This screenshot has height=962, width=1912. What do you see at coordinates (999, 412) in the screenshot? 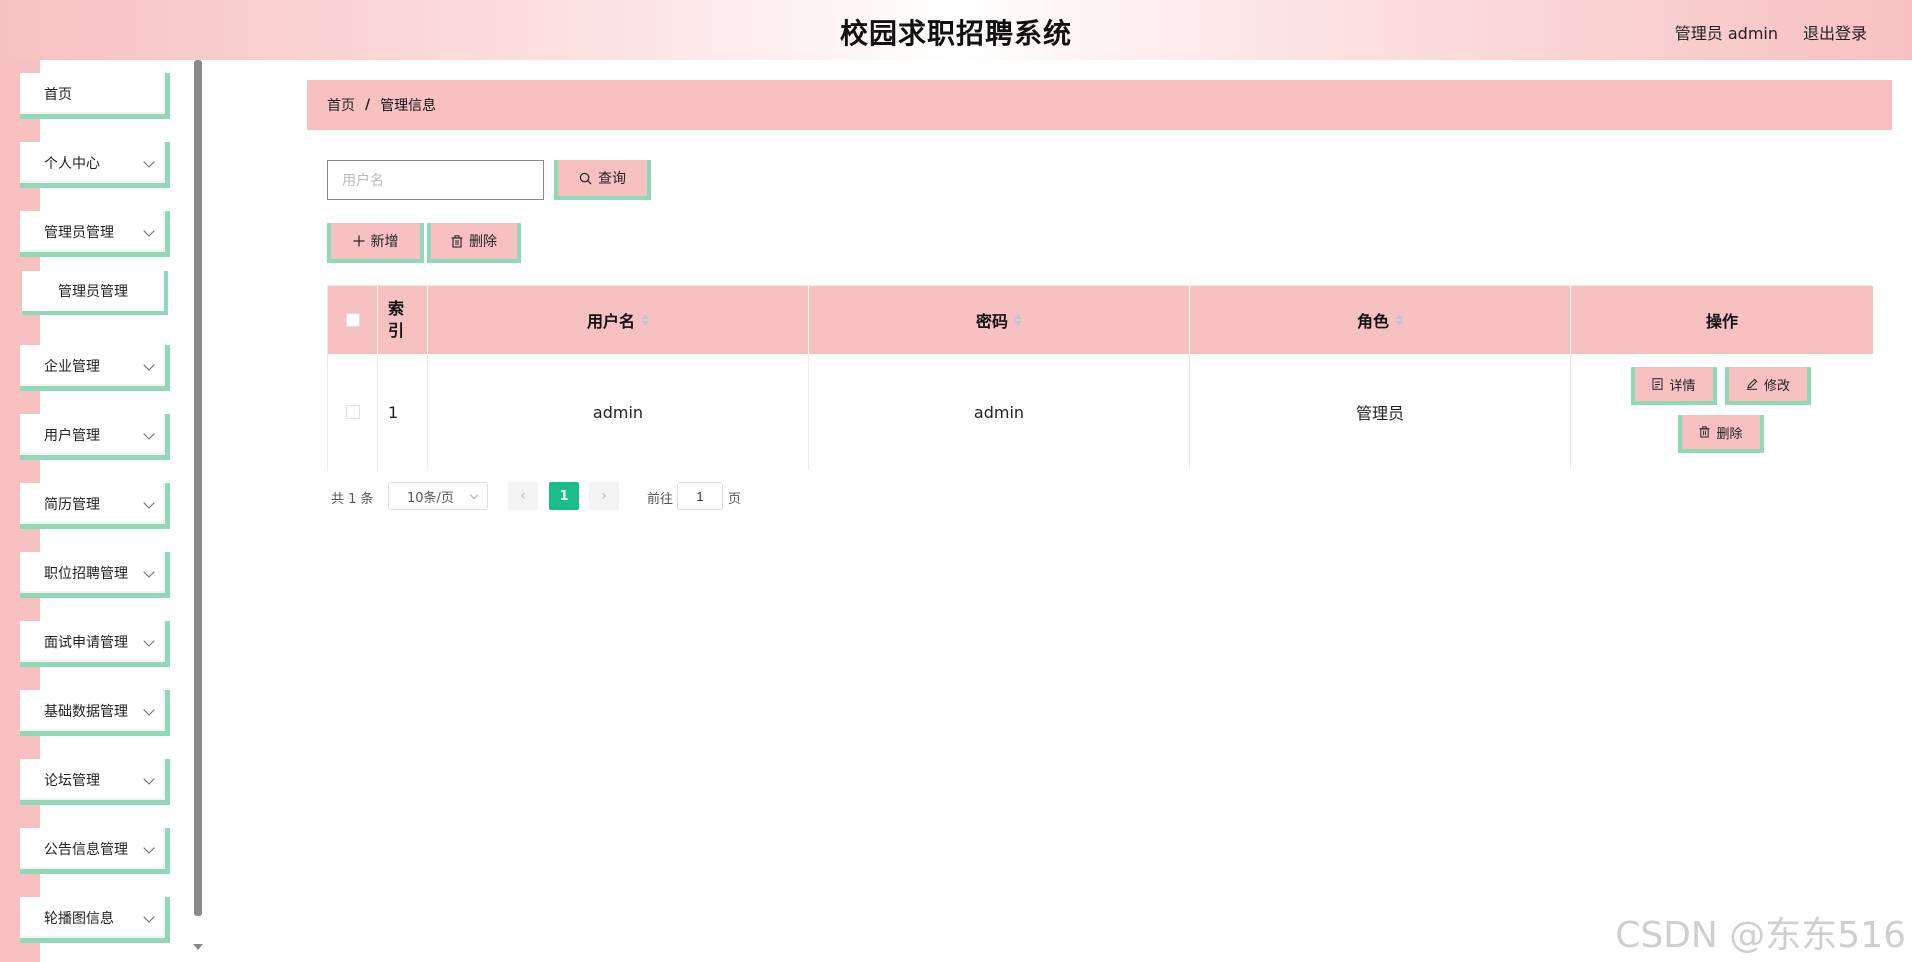
I see `cell-password: admin` at bounding box center [999, 412].